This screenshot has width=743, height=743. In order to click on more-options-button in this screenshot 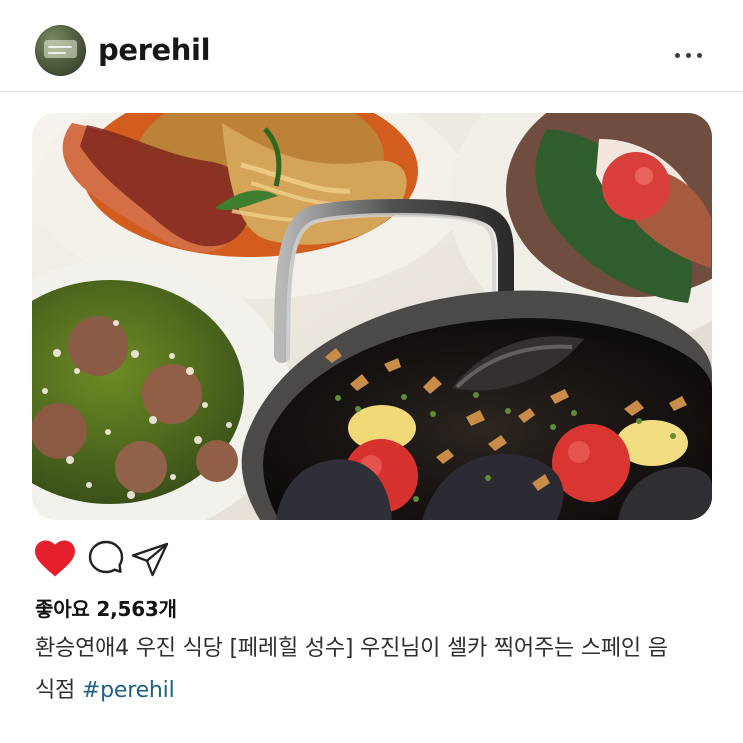, I will do `click(689, 56)`.